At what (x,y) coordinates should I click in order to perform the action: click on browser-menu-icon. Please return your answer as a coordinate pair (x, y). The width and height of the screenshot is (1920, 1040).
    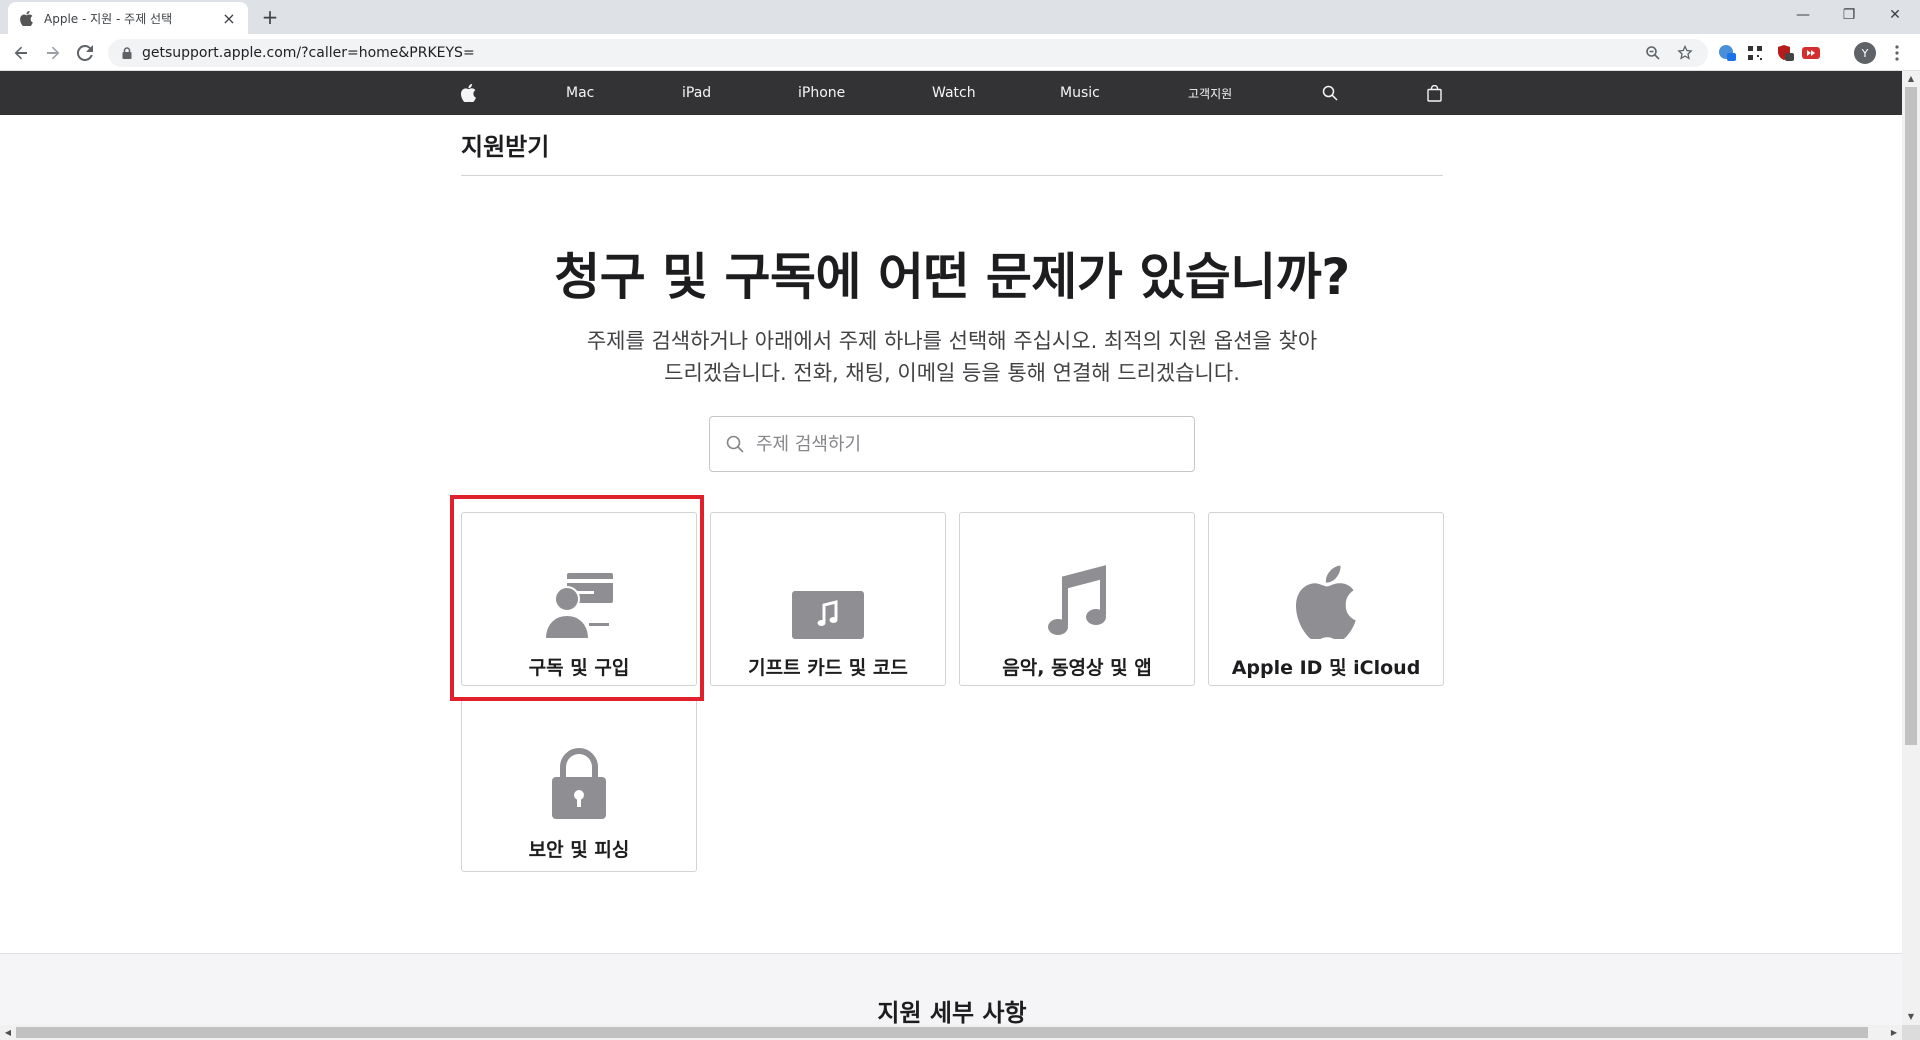
    Looking at the image, I should click on (1897, 53).